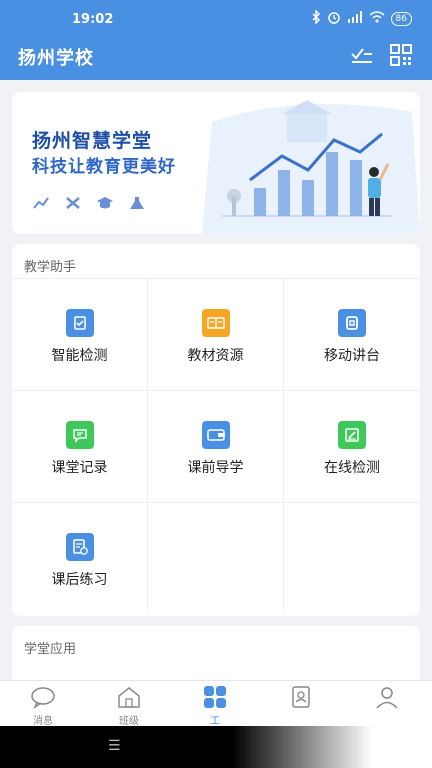 The height and width of the screenshot is (768, 432). What do you see at coordinates (216, 747) in the screenshot?
I see `system-nav-bar: ☰` at bounding box center [216, 747].